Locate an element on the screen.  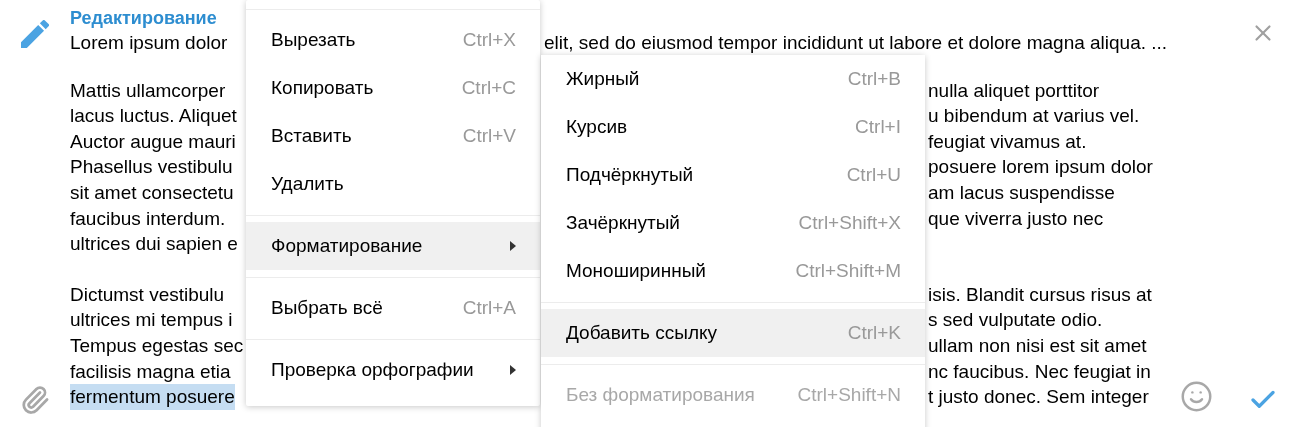
message-text: ultrices mi tempus i is located at coordinates (151, 320).